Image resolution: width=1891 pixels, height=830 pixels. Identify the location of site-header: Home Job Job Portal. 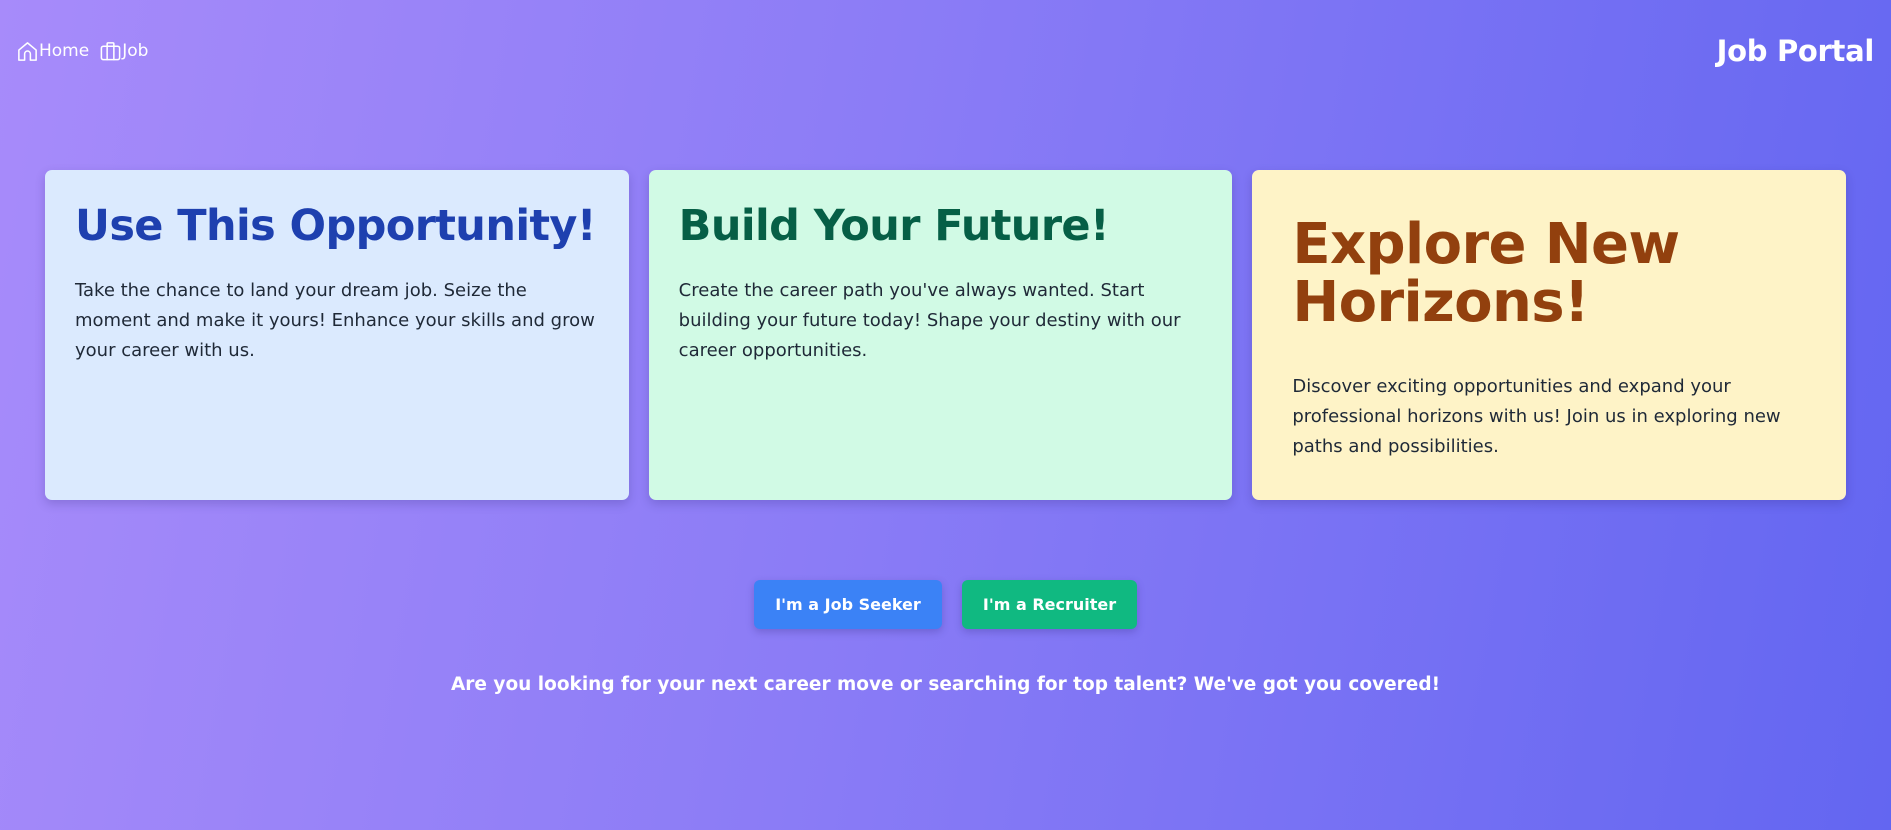
(945, 50).